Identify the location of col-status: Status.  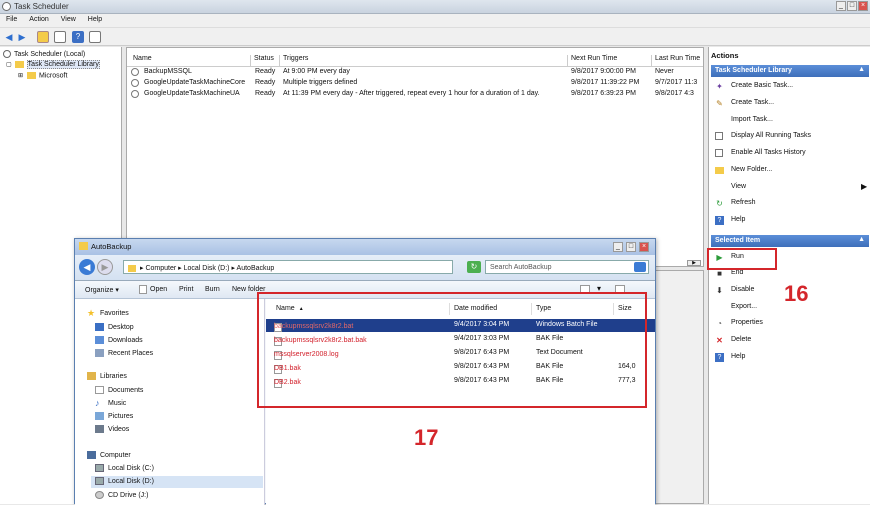
(265, 60).